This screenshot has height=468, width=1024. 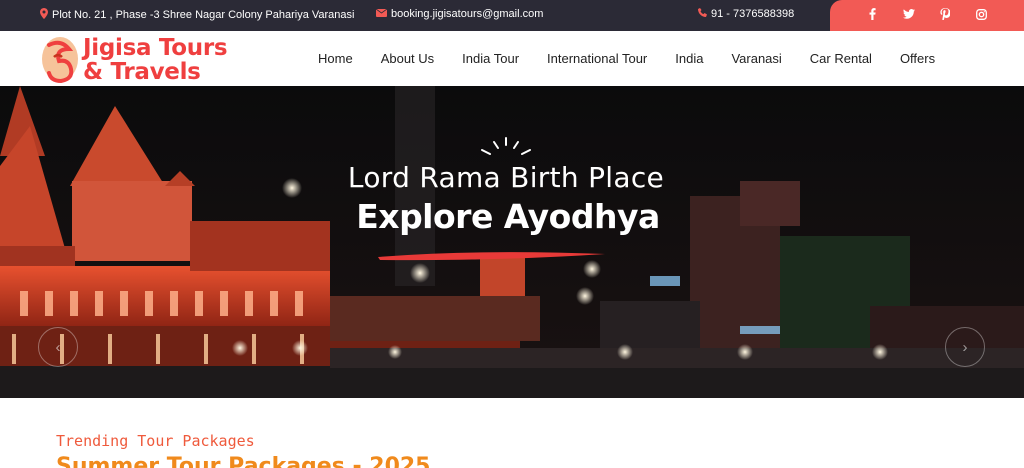 I want to click on location-pin-icon, so click(x=44, y=15).